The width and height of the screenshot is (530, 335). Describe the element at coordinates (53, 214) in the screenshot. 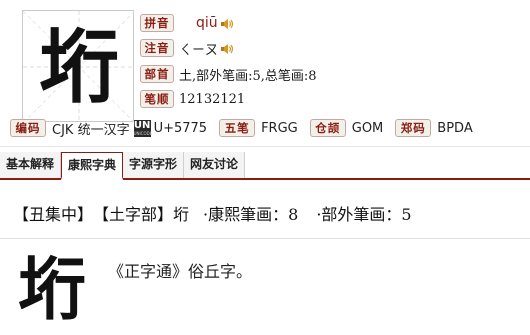

I see `kangxi-ji: 【丑集中】` at that location.